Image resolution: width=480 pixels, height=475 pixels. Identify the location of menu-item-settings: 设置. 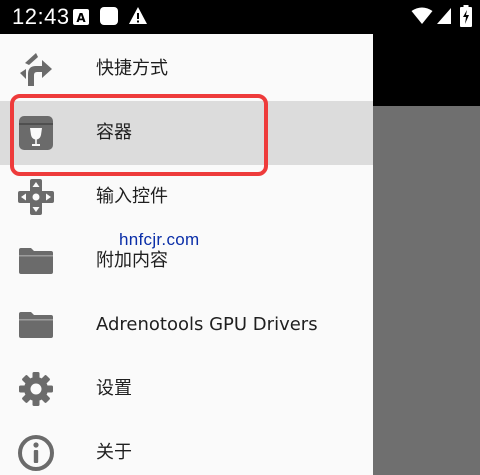
(186, 389).